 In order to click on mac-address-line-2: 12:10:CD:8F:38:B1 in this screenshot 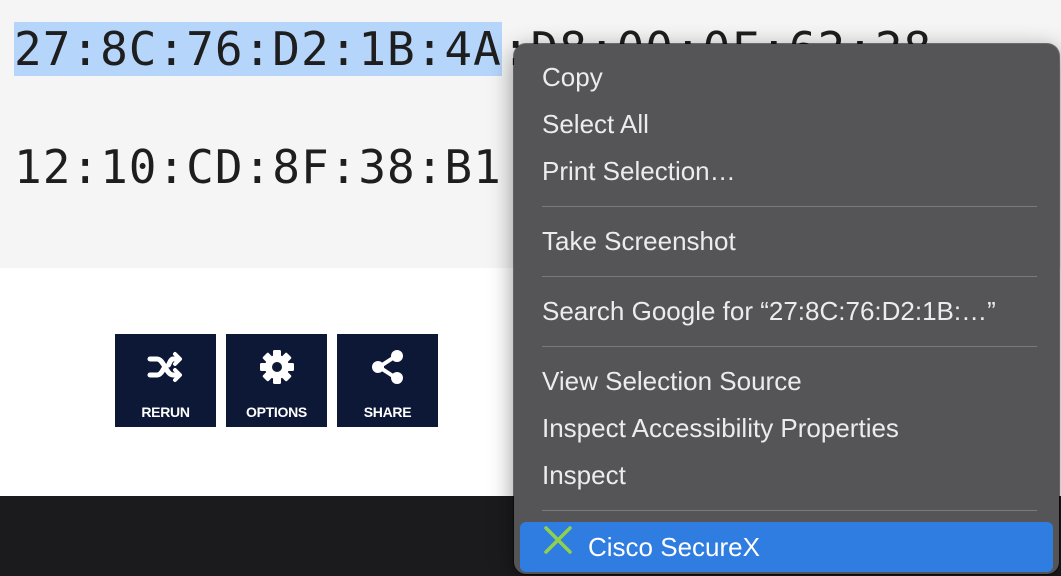, I will do `click(258, 167)`.